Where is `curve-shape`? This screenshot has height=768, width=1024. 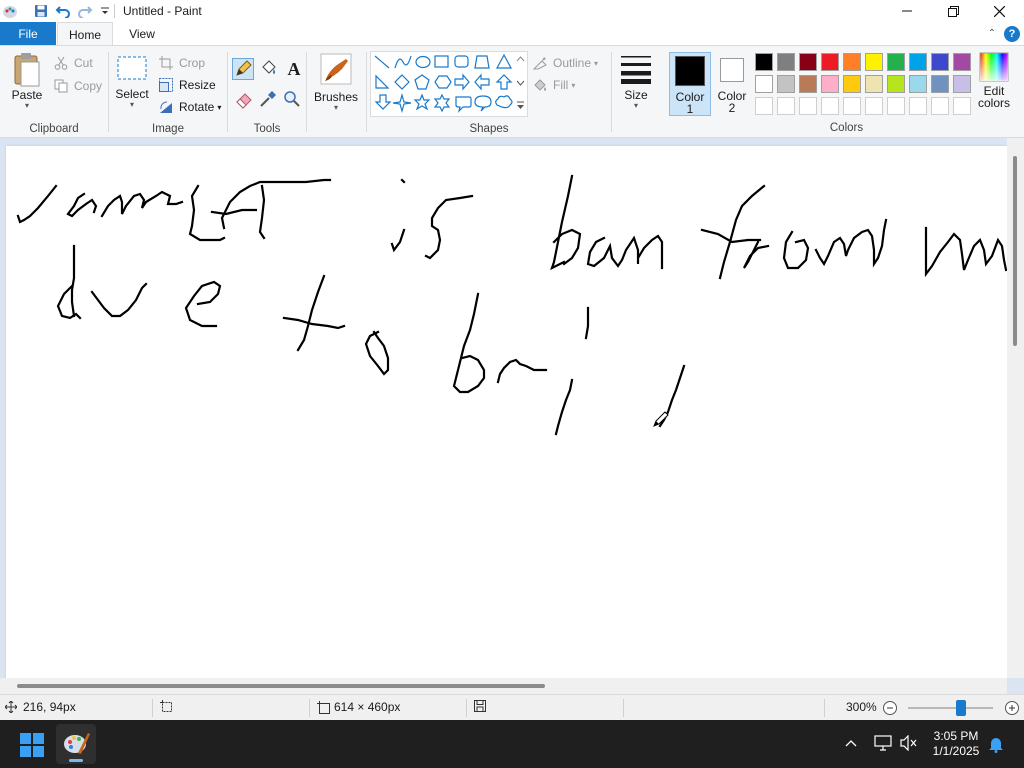
curve-shape is located at coordinates (403, 62).